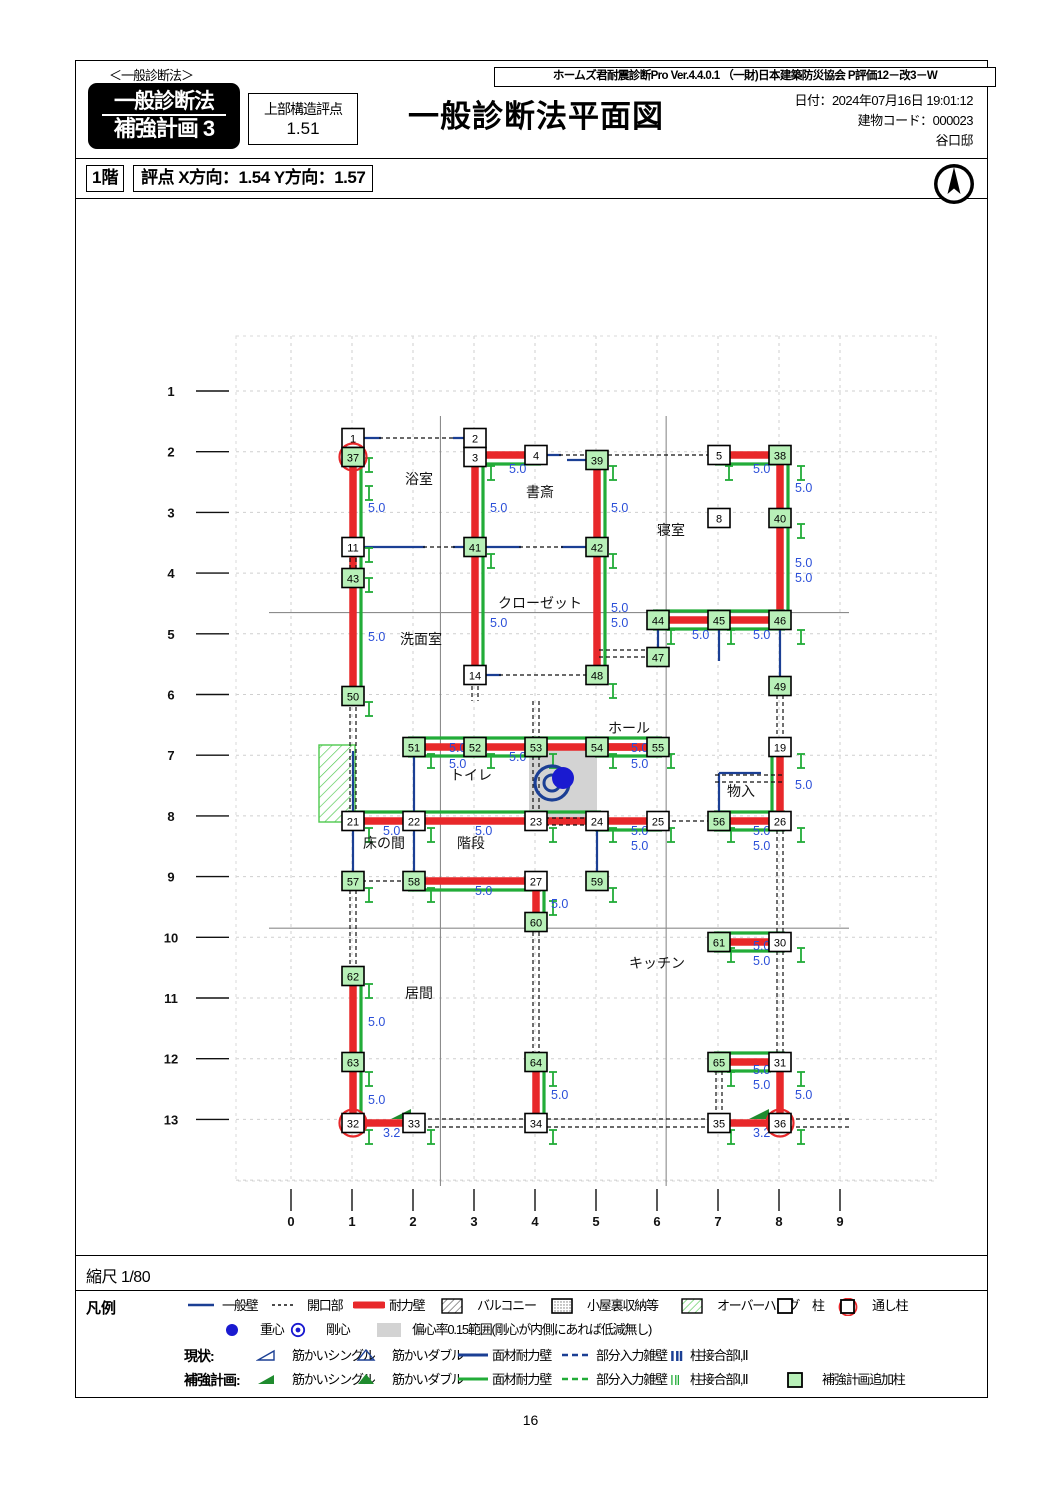  I want to click on column-tag: 14, so click(475, 675).